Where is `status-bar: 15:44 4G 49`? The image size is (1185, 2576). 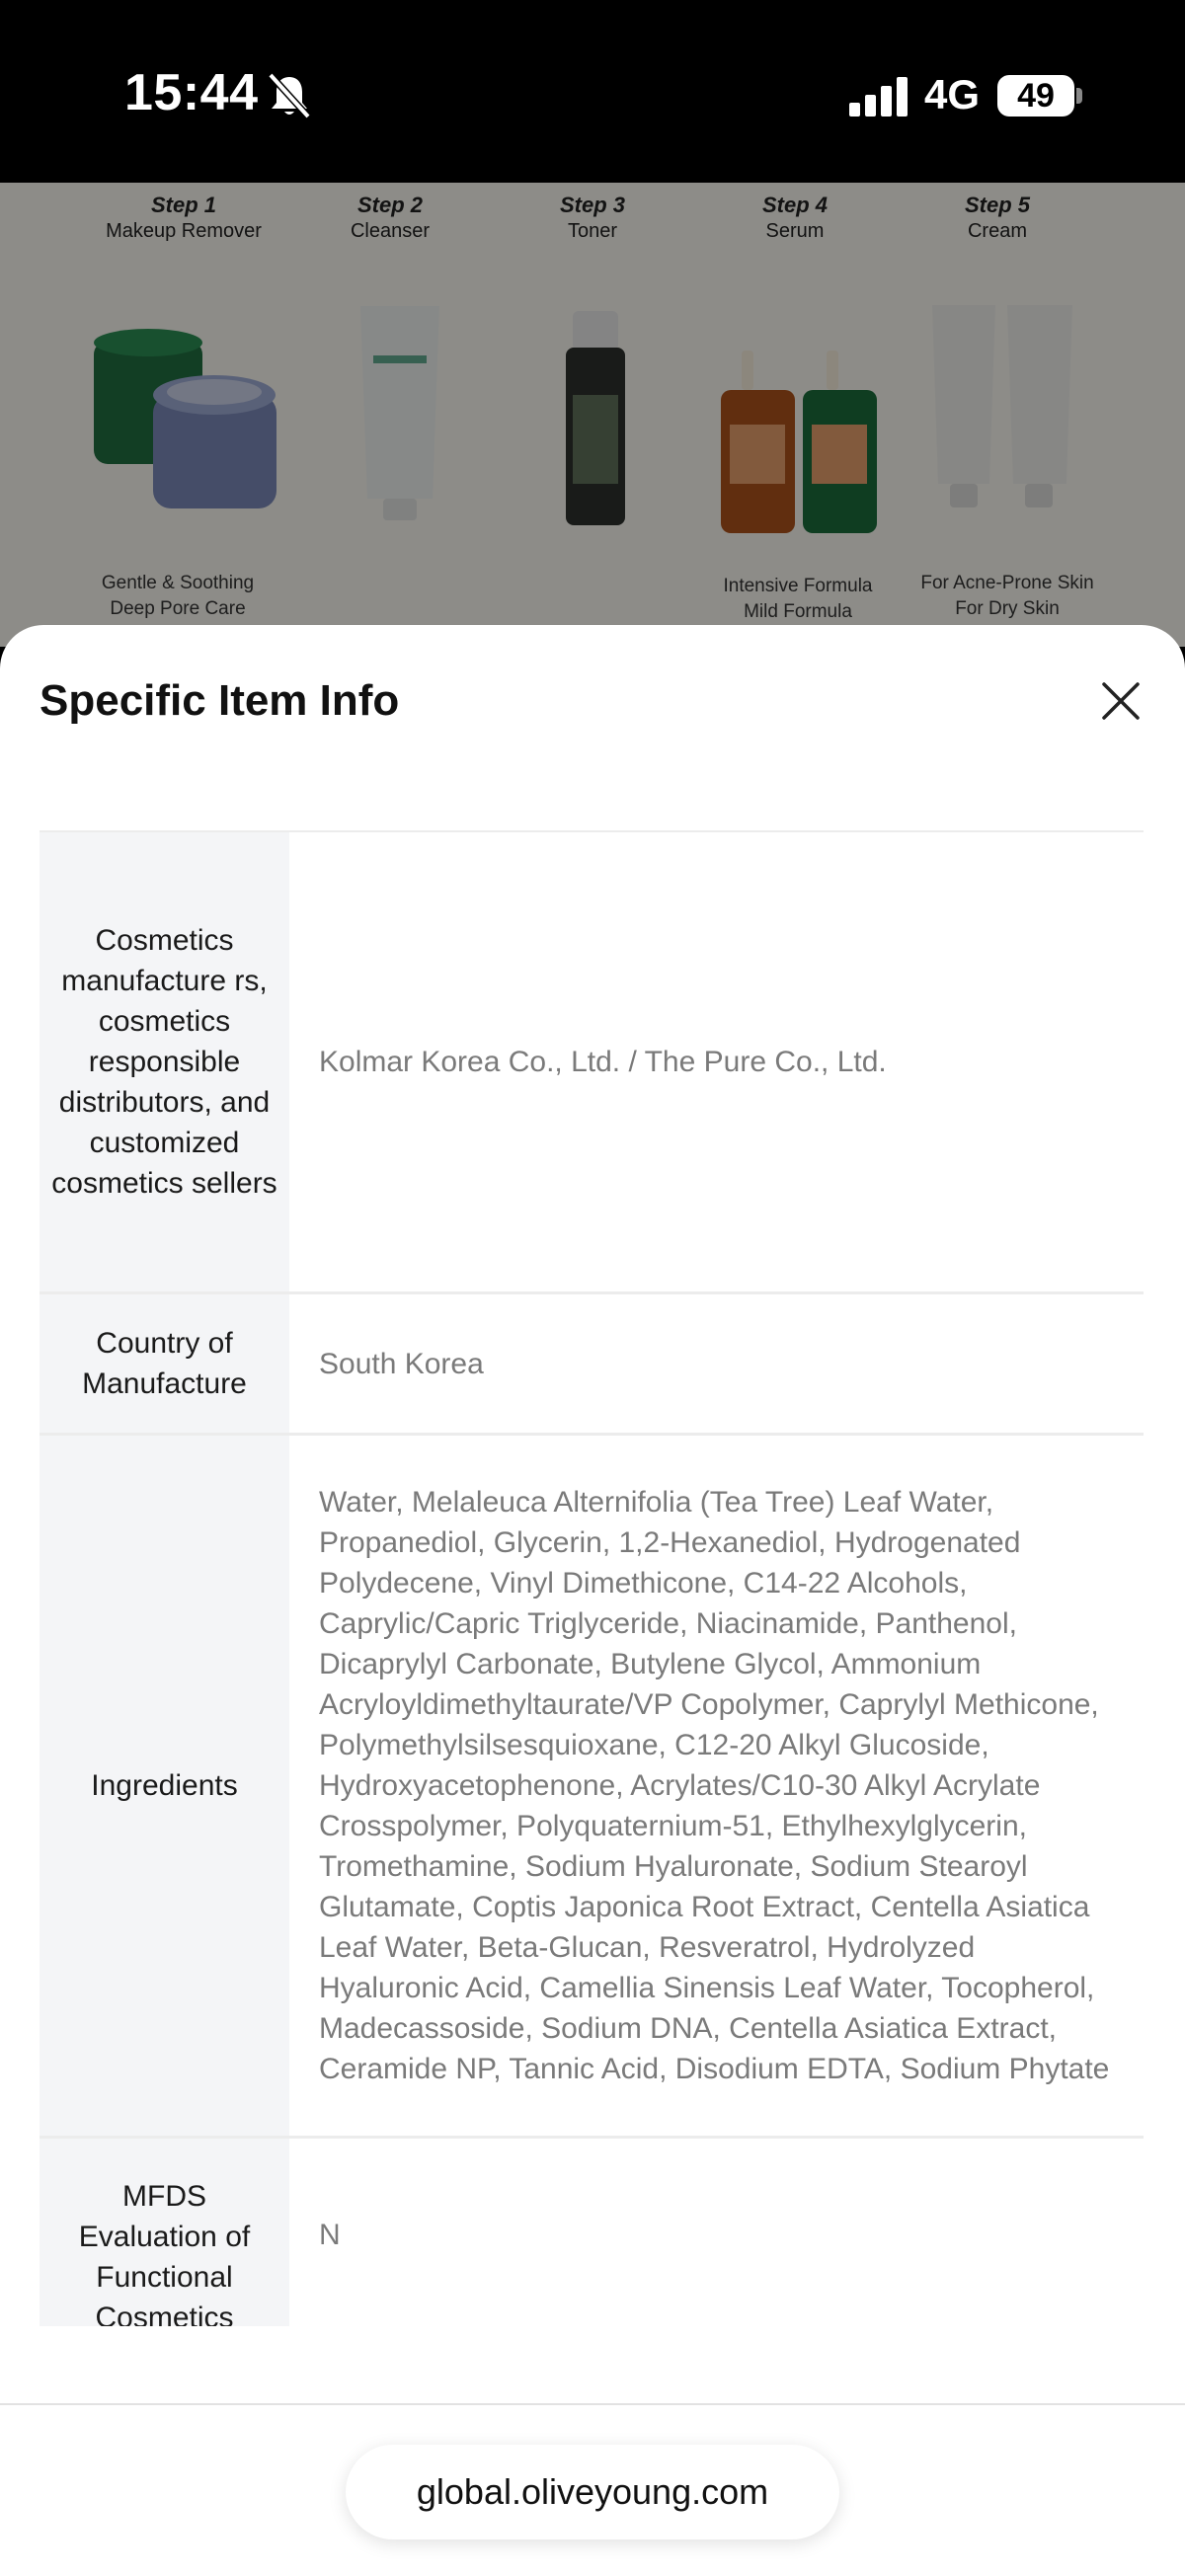 status-bar: 15:44 4G 49 is located at coordinates (592, 91).